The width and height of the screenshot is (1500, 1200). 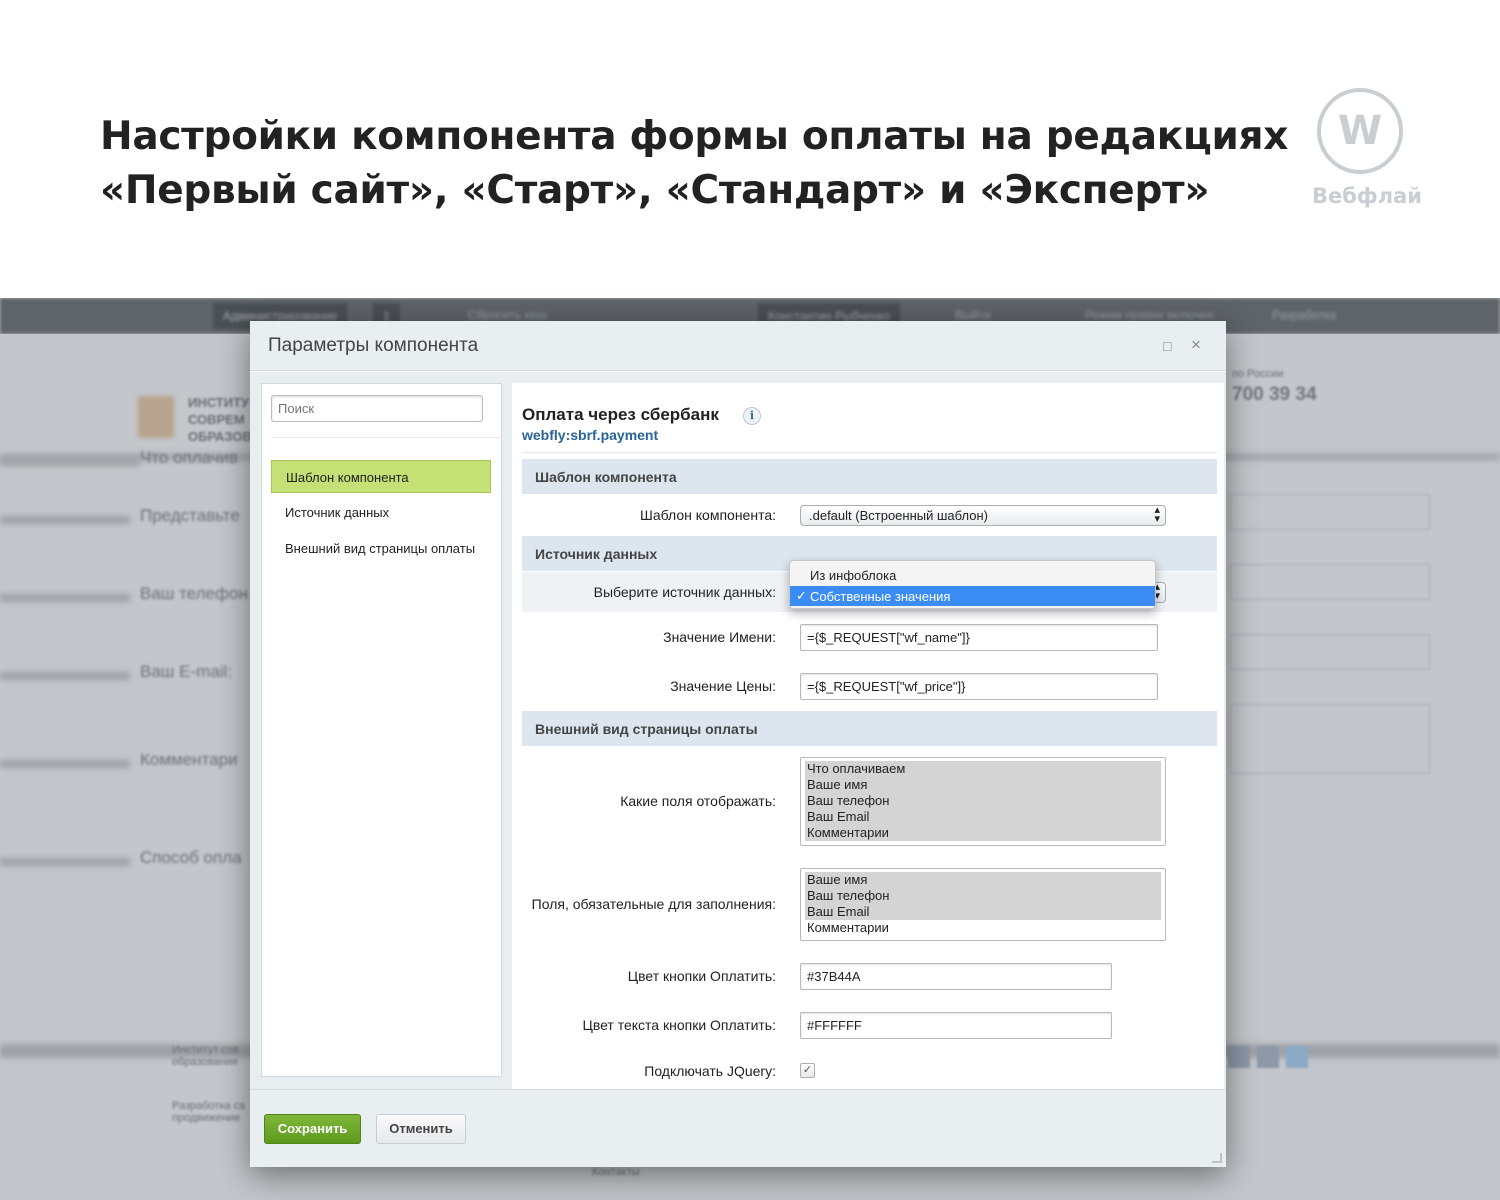 I want to click on info-icon: i, so click(x=752, y=416).